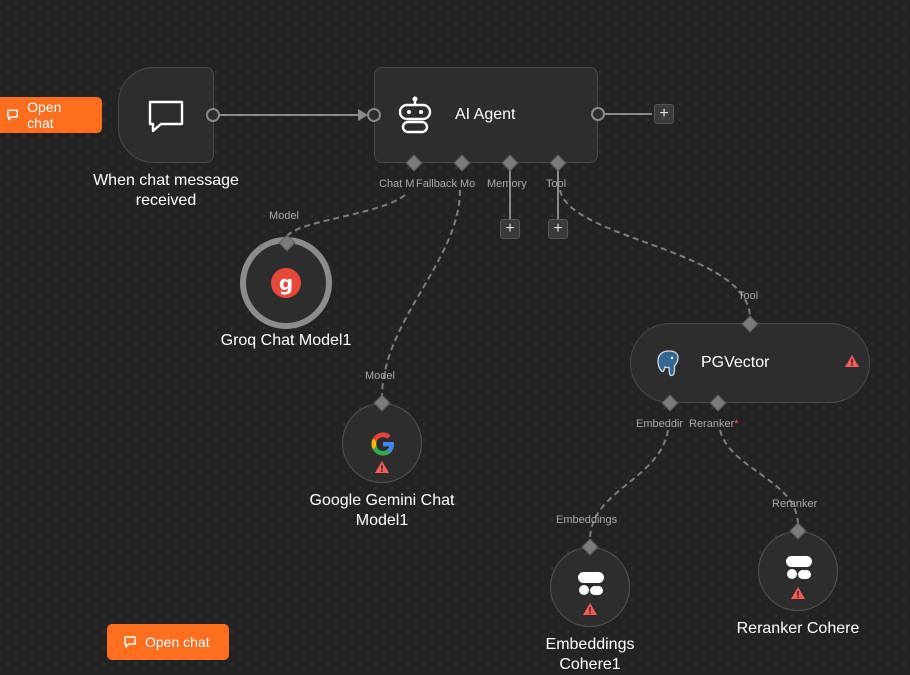 Image resolution: width=910 pixels, height=675 pixels. I want to click on groq-wire, so click(346, 215).